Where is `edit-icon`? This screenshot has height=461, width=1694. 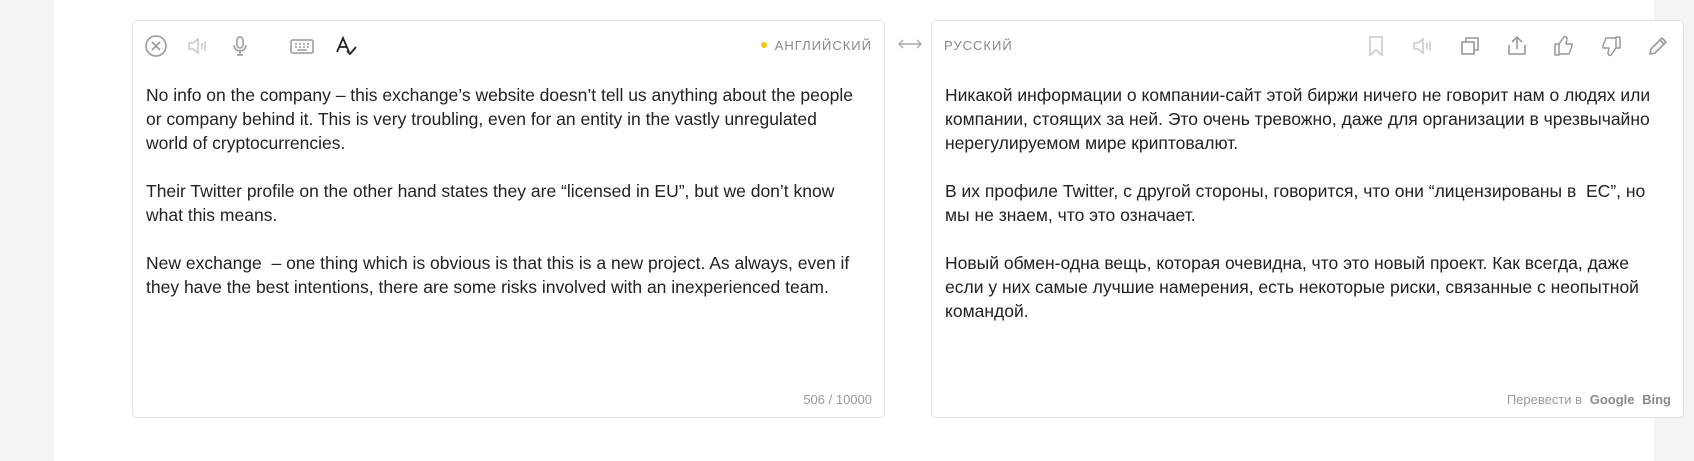
edit-icon is located at coordinates (1658, 46).